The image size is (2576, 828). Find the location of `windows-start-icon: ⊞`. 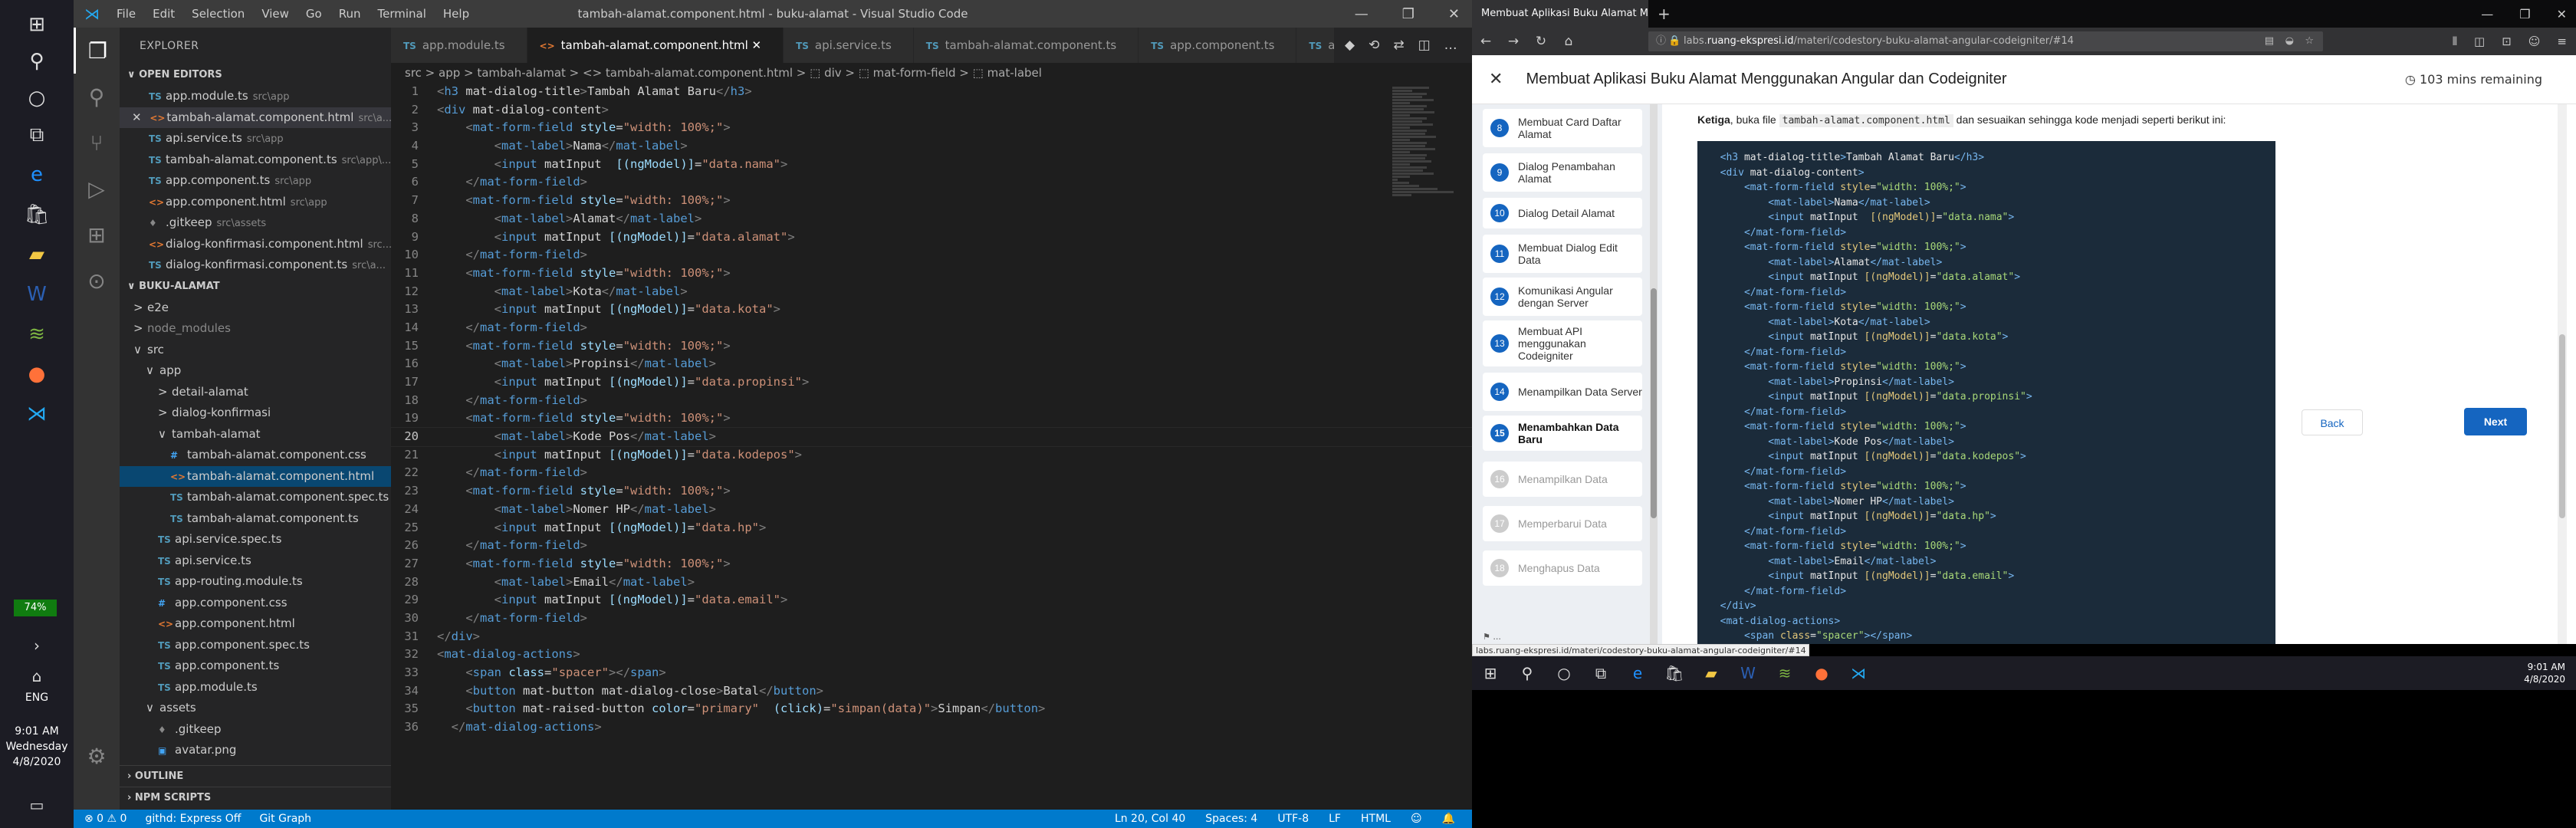

windows-start-icon: ⊞ is located at coordinates (37, 24).